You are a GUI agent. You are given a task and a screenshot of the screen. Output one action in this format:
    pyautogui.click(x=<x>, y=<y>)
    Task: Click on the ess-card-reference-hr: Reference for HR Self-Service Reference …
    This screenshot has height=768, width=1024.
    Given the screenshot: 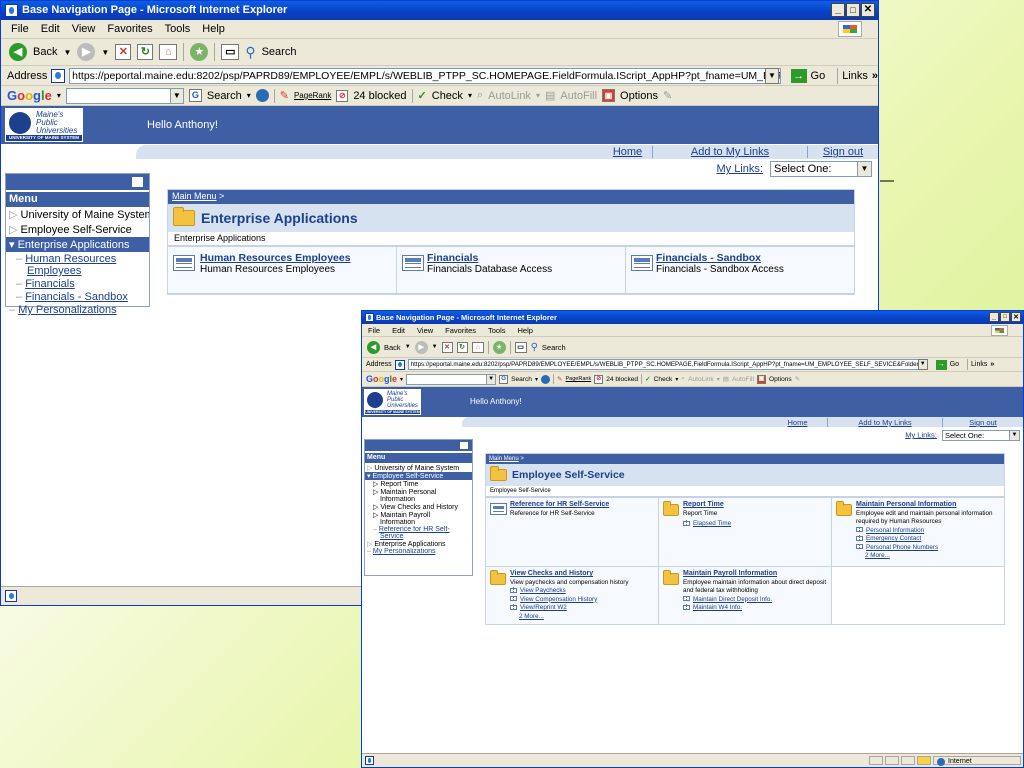 What is the action you would take?
    pyautogui.click(x=572, y=532)
    